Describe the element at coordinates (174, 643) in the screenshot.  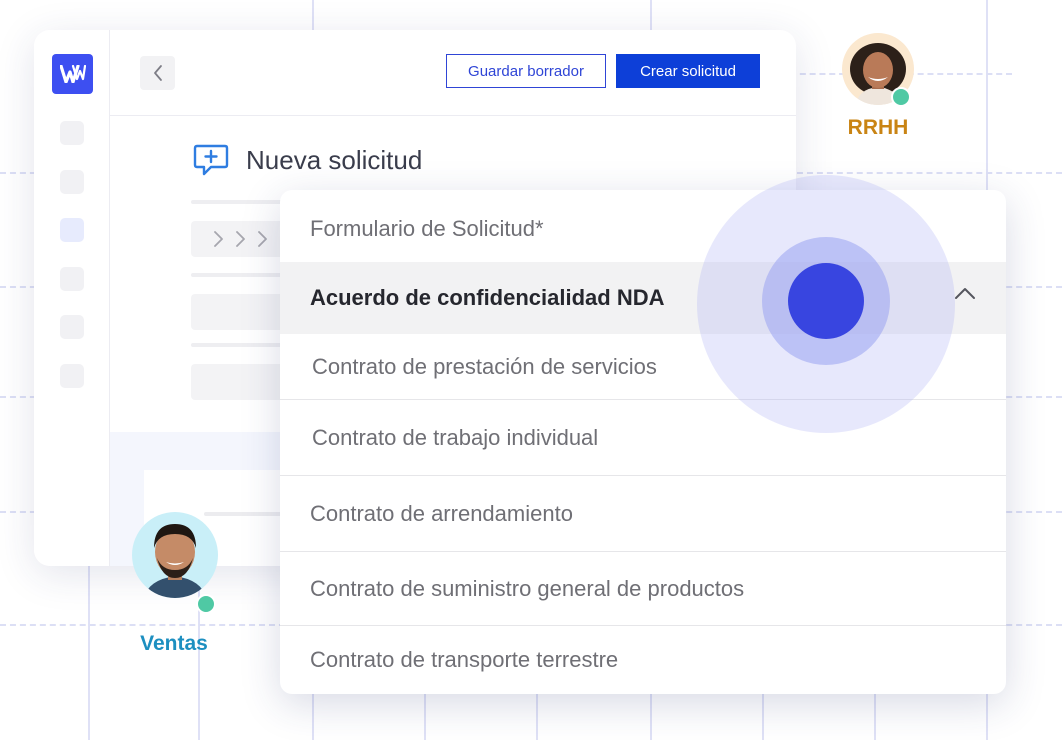
I see `avatar-label-sales: Ventas` at that location.